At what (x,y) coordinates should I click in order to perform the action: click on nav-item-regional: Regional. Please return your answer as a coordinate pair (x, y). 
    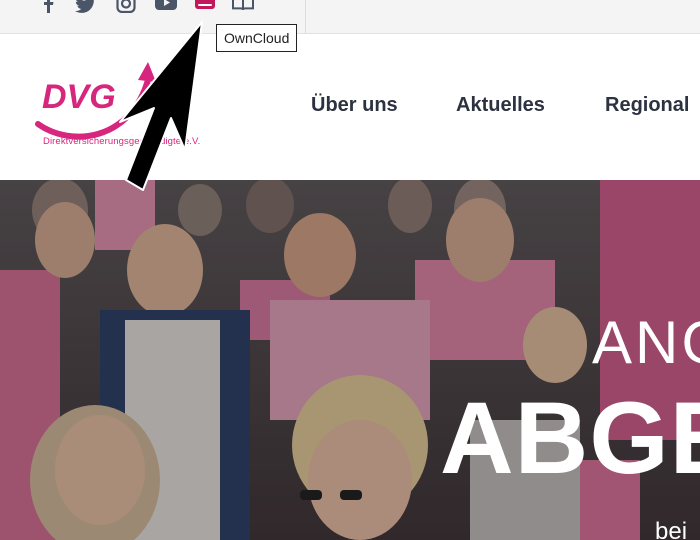
    Looking at the image, I should click on (647, 105).